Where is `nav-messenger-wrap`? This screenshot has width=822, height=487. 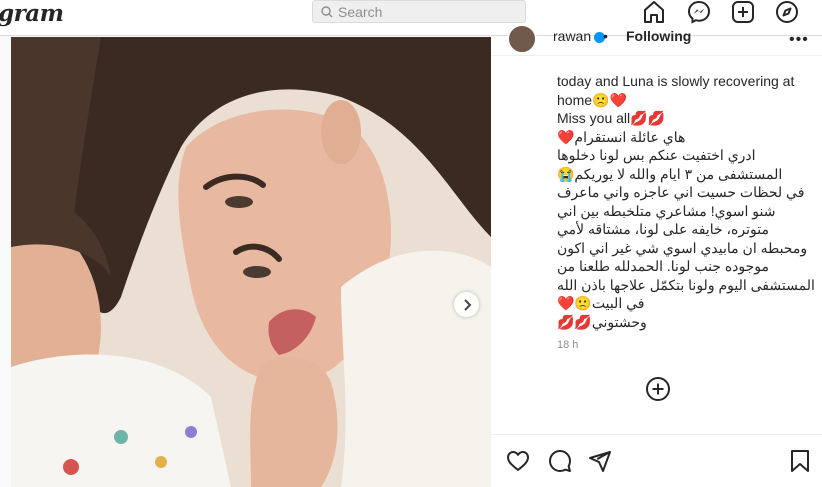
nav-messenger-wrap is located at coordinates (699, 12).